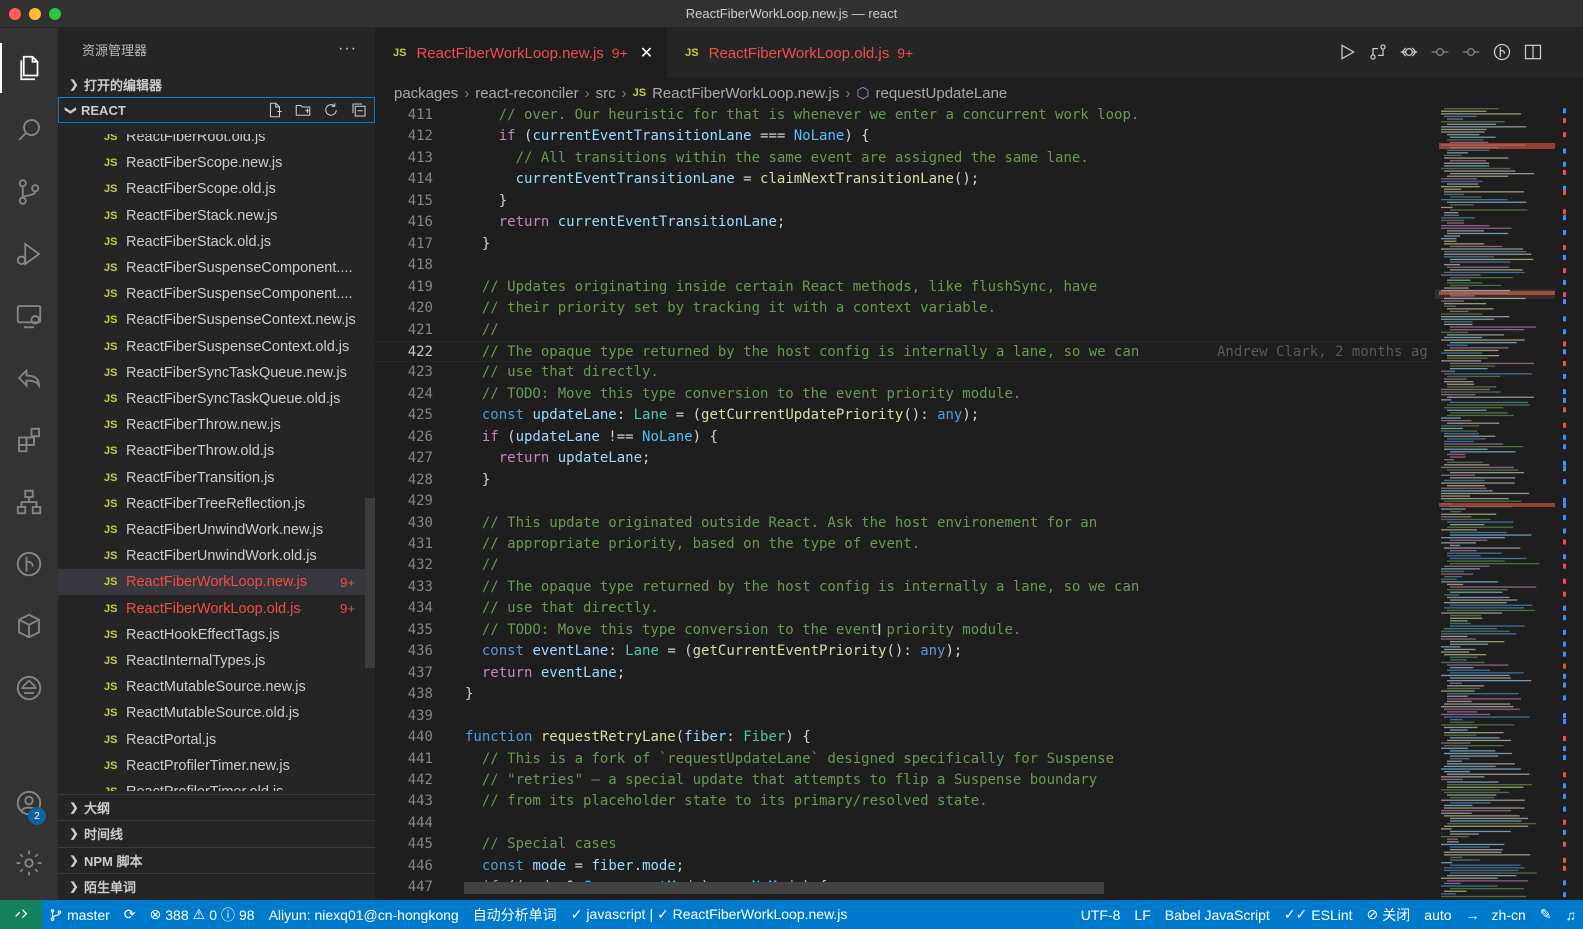 The width and height of the screenshot is (1583, 929). What do you see at coordinates (29, 378) in the screenshot?
I see `live-share-activity` at bounding box center [29, 378].